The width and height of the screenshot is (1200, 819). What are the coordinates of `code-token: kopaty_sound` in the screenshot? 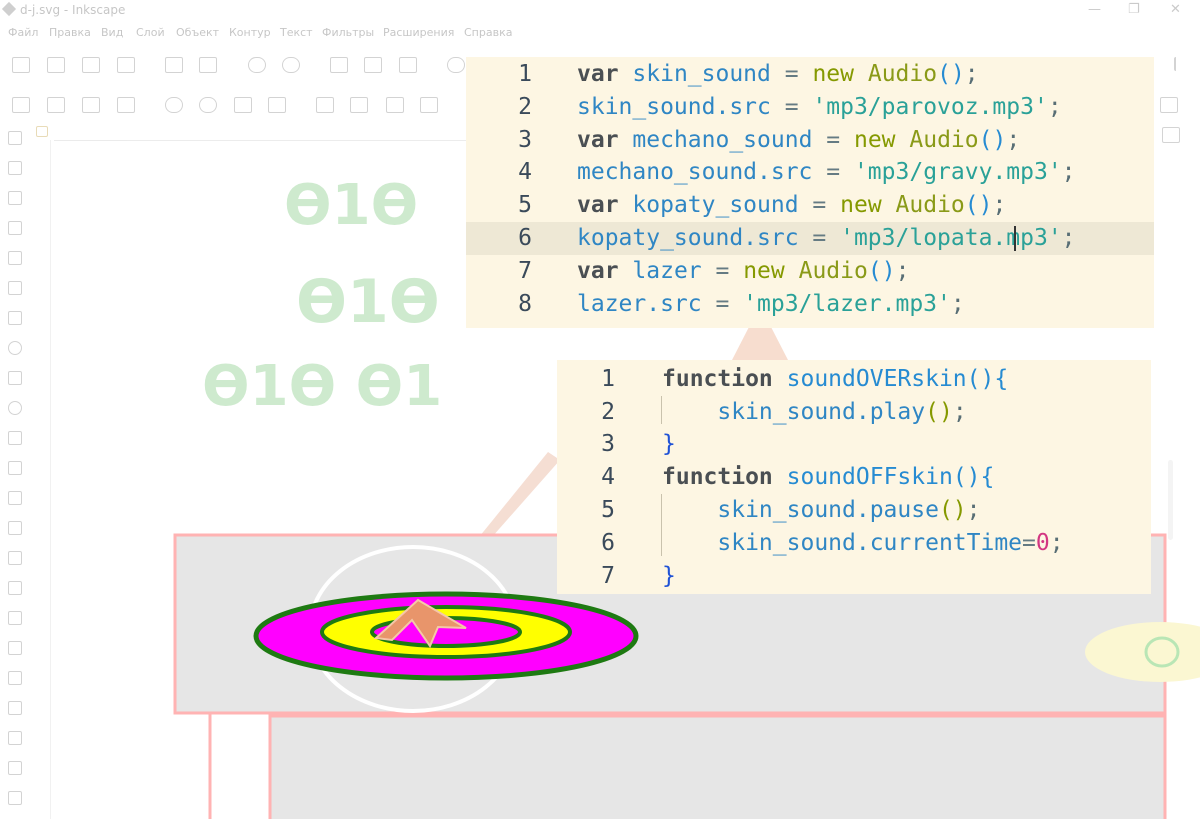 It's located at (715, 205).